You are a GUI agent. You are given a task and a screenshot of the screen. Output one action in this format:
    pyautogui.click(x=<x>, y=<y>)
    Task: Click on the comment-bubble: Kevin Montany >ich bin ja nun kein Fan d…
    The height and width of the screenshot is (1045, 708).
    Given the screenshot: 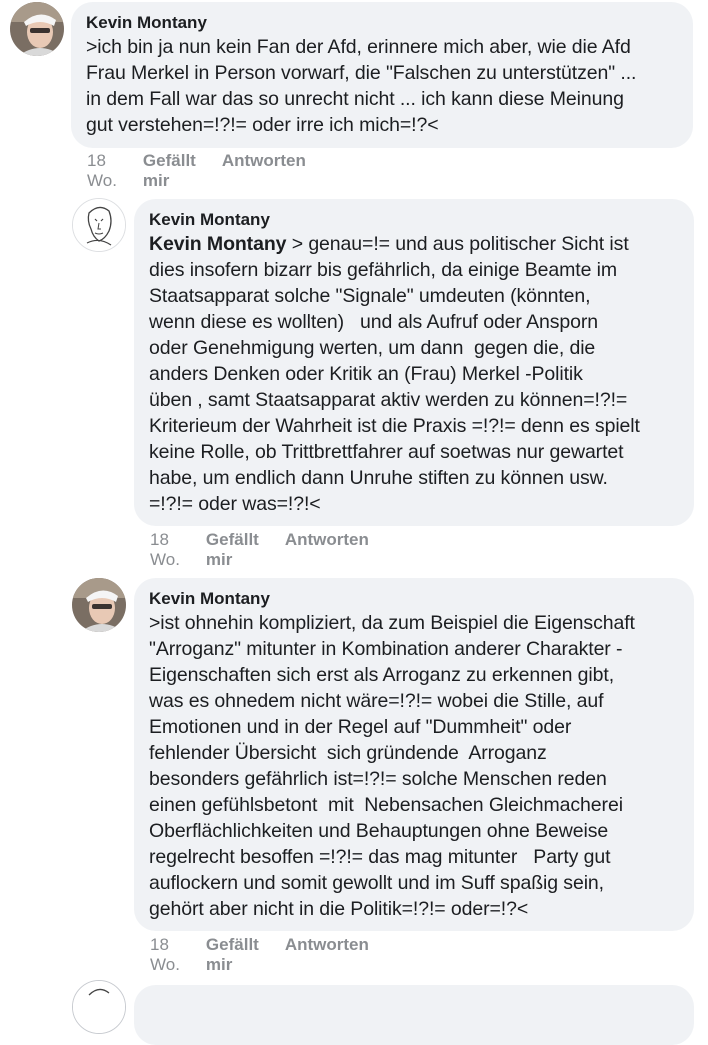 What is the action you would take?
    pyautogui.click(x=382, y=75)
    